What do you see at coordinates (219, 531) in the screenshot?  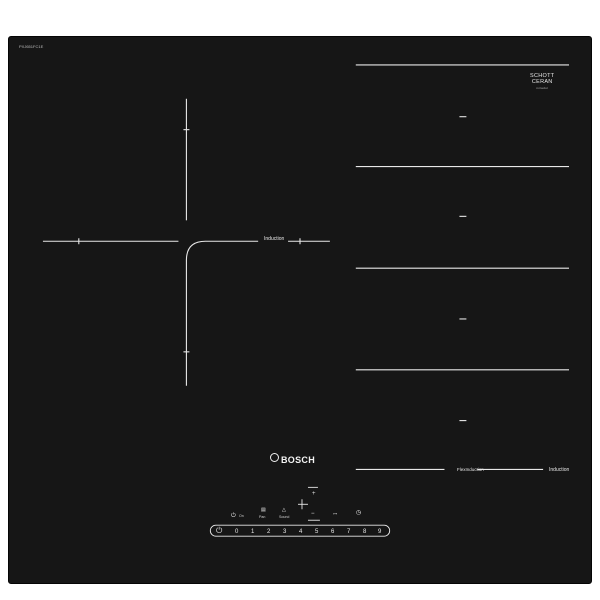 I see `scale-power-icon: ⏻` at bounding box center [219, 531].